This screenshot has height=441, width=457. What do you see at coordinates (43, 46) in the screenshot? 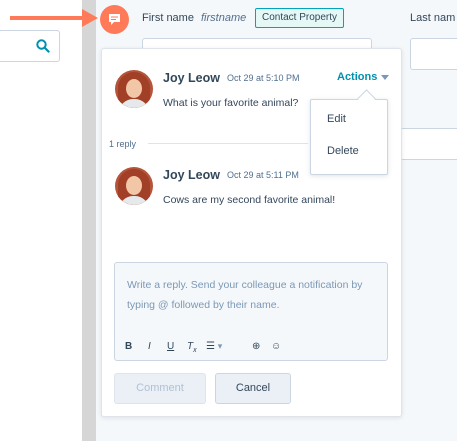
I see `search-icon` at bounding box center [43, 46].